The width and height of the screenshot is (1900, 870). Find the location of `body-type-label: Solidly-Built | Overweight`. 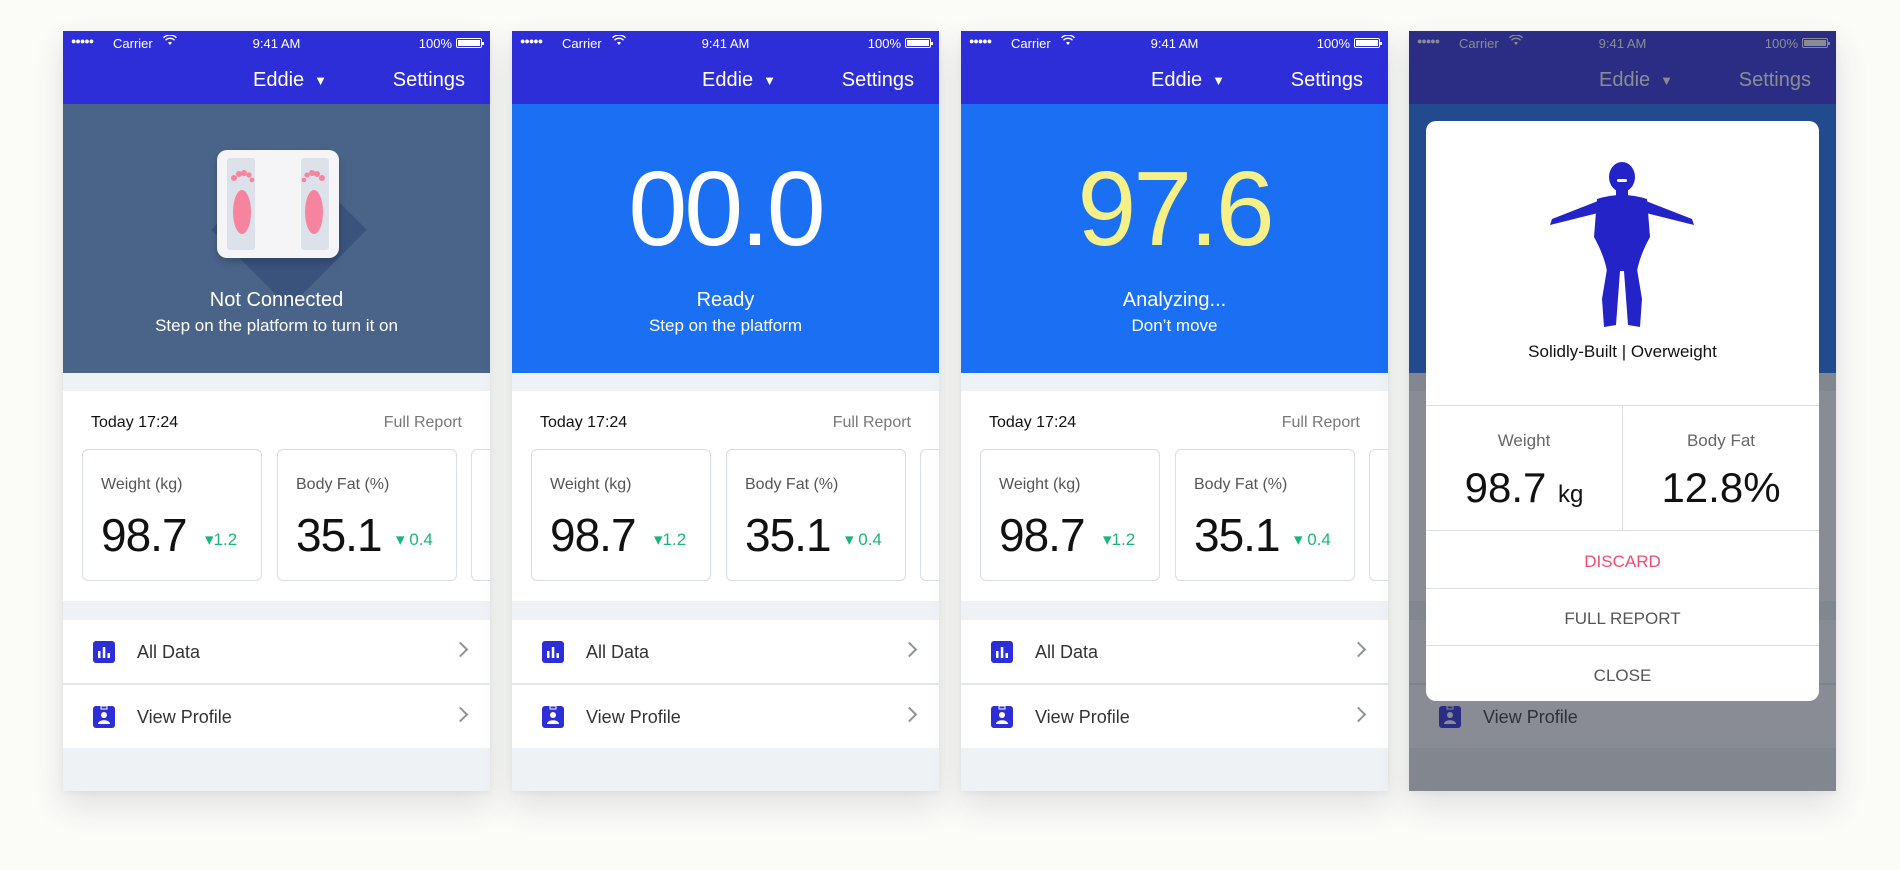

body-type-label: Solidly-Built | Overweight is located at coordinates (1622, 351).